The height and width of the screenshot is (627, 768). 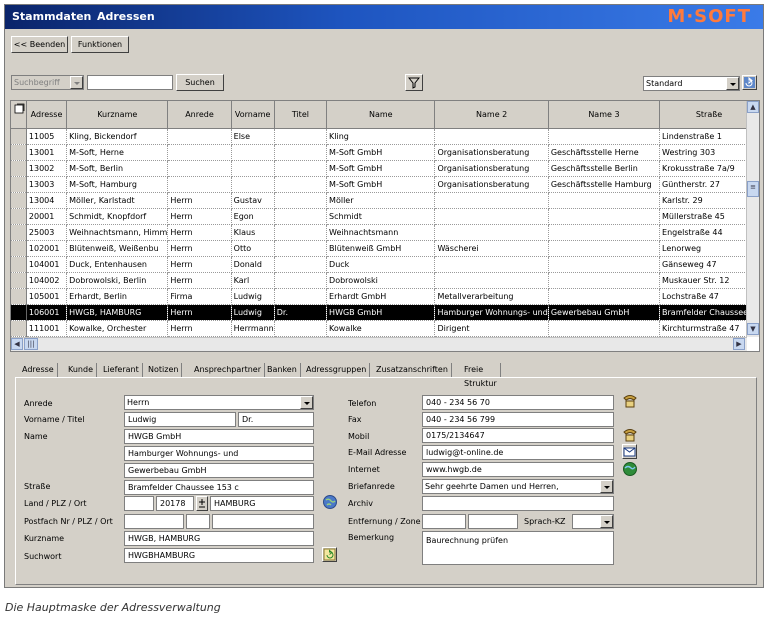 I want to click on briefanrede-select: Sehr geehrte Damen und Herren,, so click(x=518, y=486).